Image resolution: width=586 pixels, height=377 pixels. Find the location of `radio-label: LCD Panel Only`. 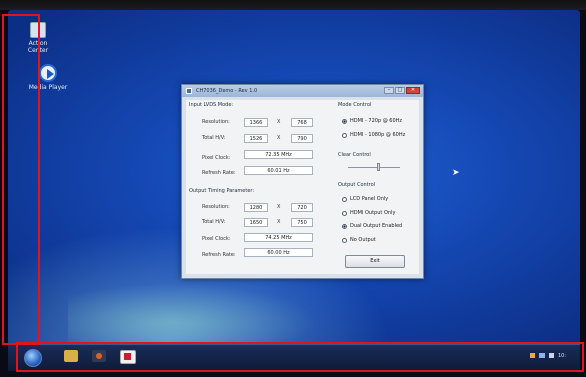

radio-label: LCD Panel Only is located at coordinates (369, 199).